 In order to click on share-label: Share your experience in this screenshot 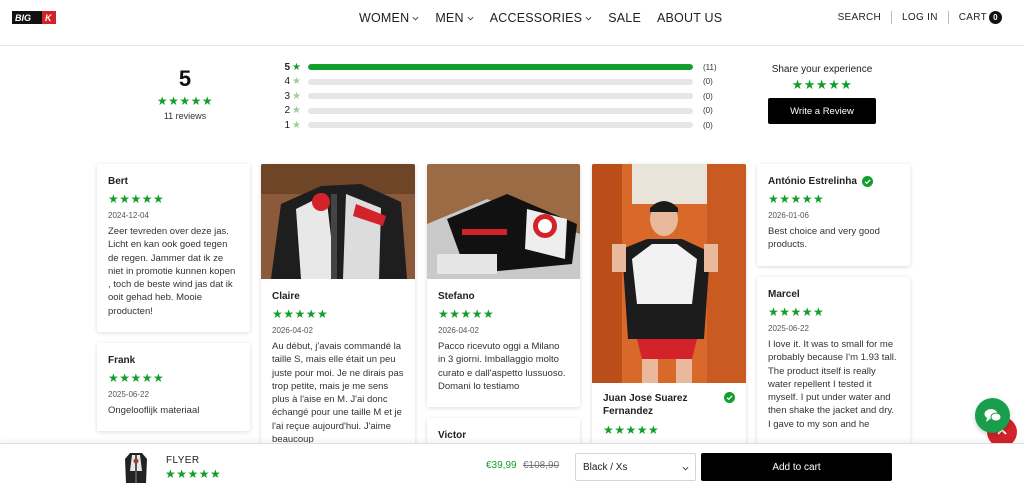, I will do `click(822, 69)`.